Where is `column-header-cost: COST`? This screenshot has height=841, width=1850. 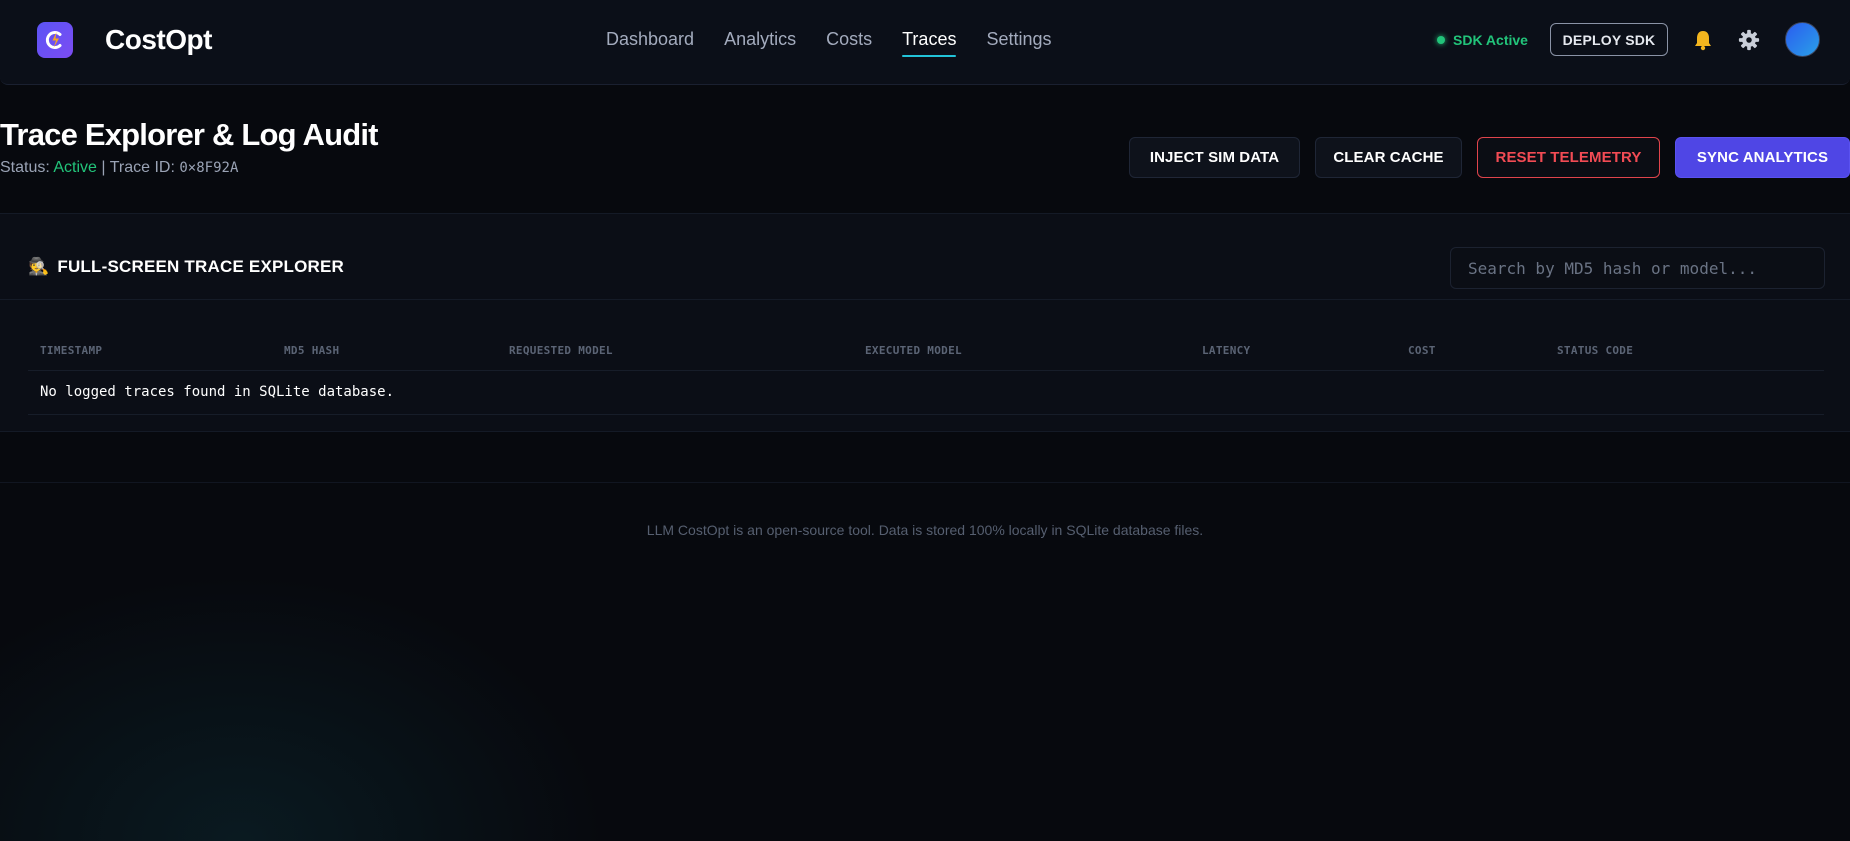 column-header-cost: COST is located at coordinates (1470, 351).